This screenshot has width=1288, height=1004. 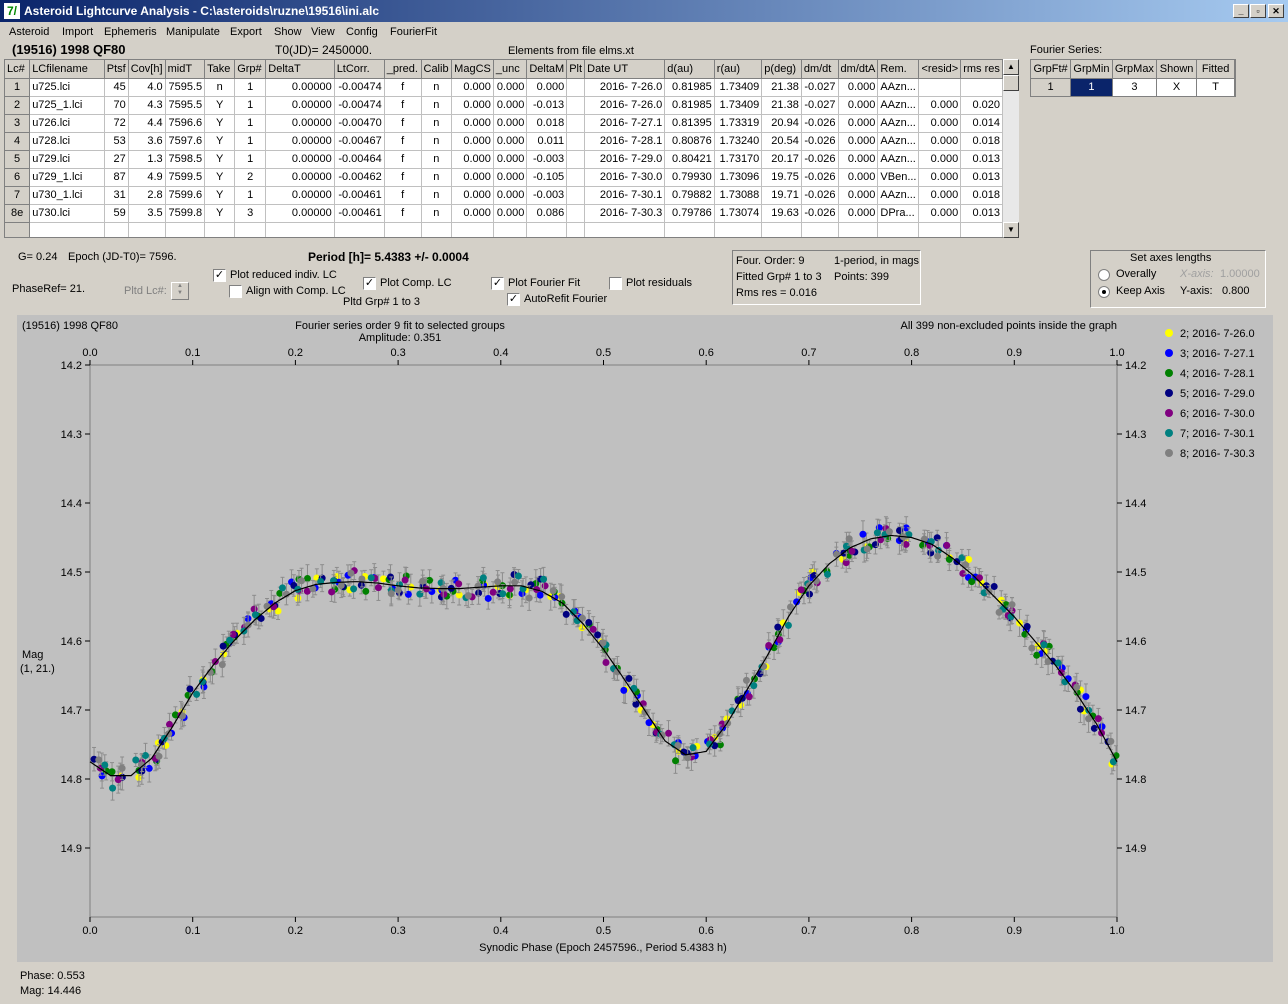 I want to click on table-cell: 72, so click(x=116, y=123).